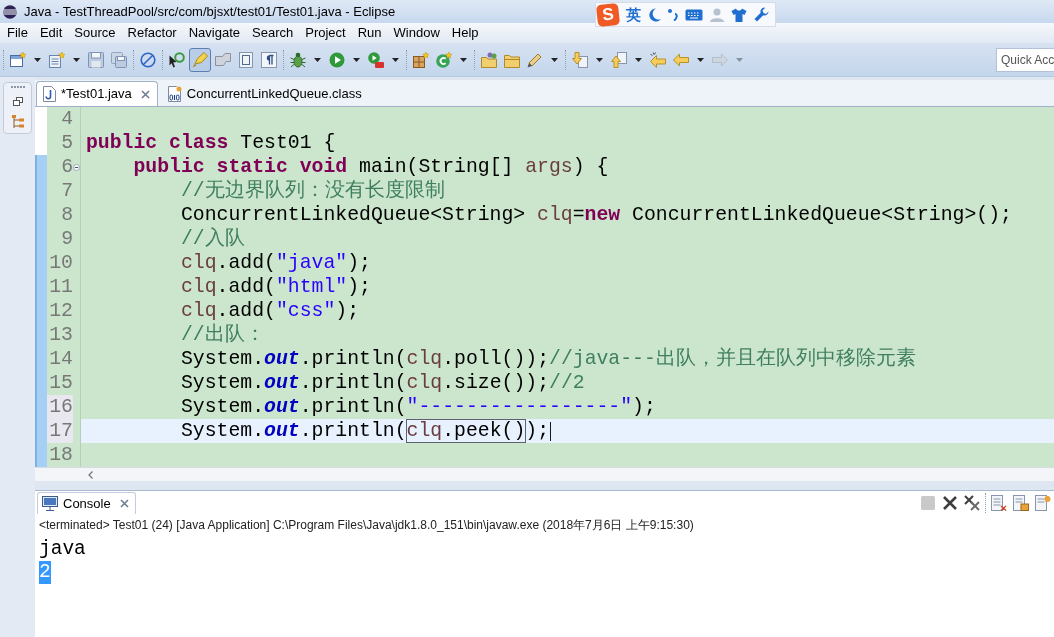 The height and width of the screenshot is (637, 1054). I want to click on line-number: 6, so click(66, 167).